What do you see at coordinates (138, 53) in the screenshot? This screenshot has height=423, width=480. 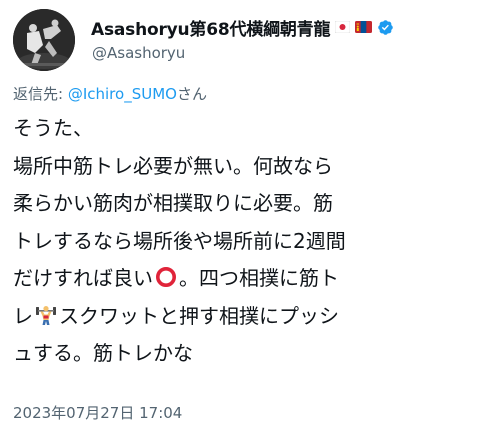 I see `author-handle: @Asashoryu` at bounding box center [138, 53].